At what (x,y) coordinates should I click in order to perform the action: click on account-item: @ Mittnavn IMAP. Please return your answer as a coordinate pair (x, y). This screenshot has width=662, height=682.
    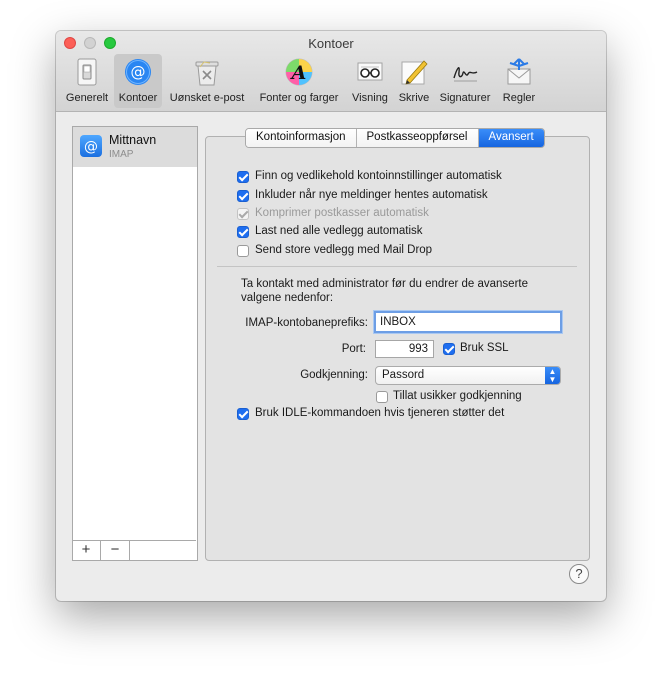
    Looking at the image, I should click on (135, 147).